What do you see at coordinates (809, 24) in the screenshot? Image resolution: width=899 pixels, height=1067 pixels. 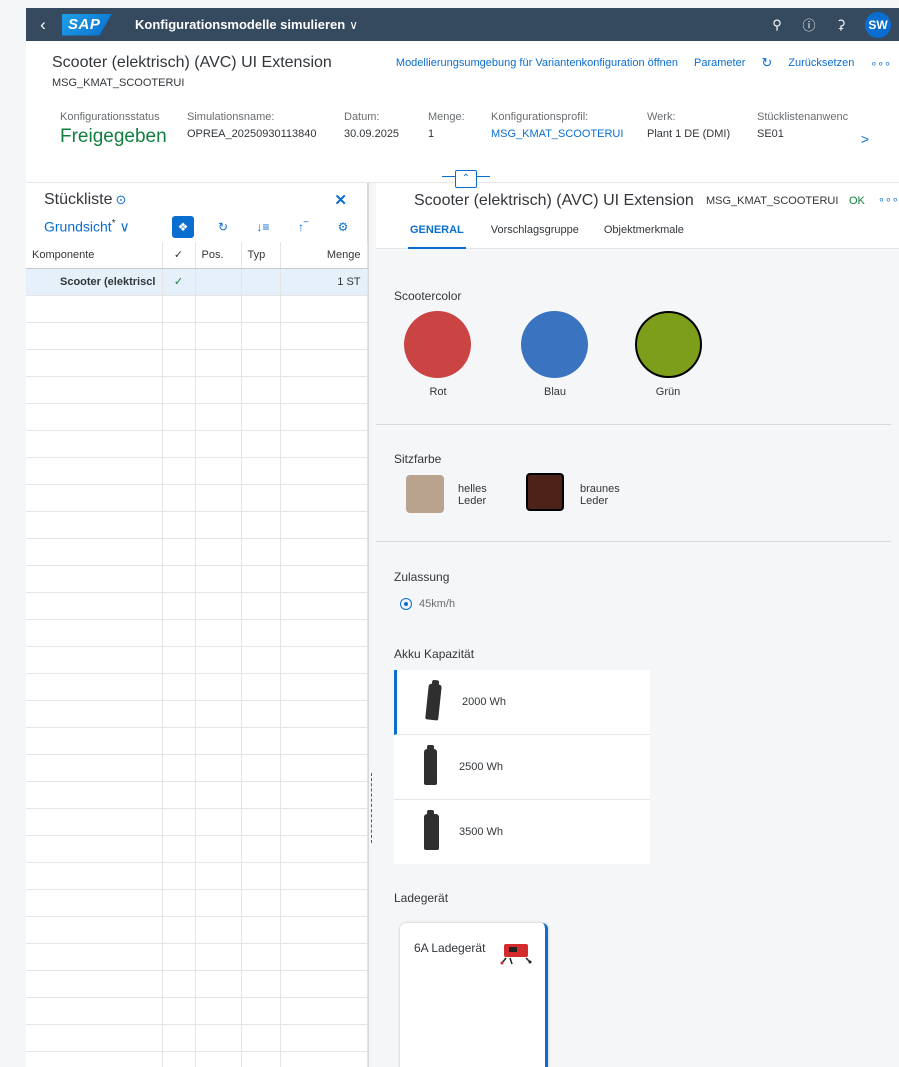 I see `help-icon: ⓘ` at bounding box center [809, 24].